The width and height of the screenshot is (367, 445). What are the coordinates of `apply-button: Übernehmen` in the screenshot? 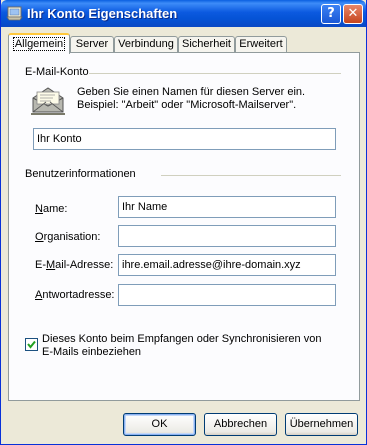 It's located at (321, 424).